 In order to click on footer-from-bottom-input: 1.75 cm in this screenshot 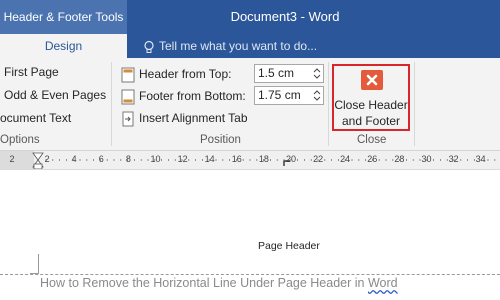, I will do `click(289, 95)`.